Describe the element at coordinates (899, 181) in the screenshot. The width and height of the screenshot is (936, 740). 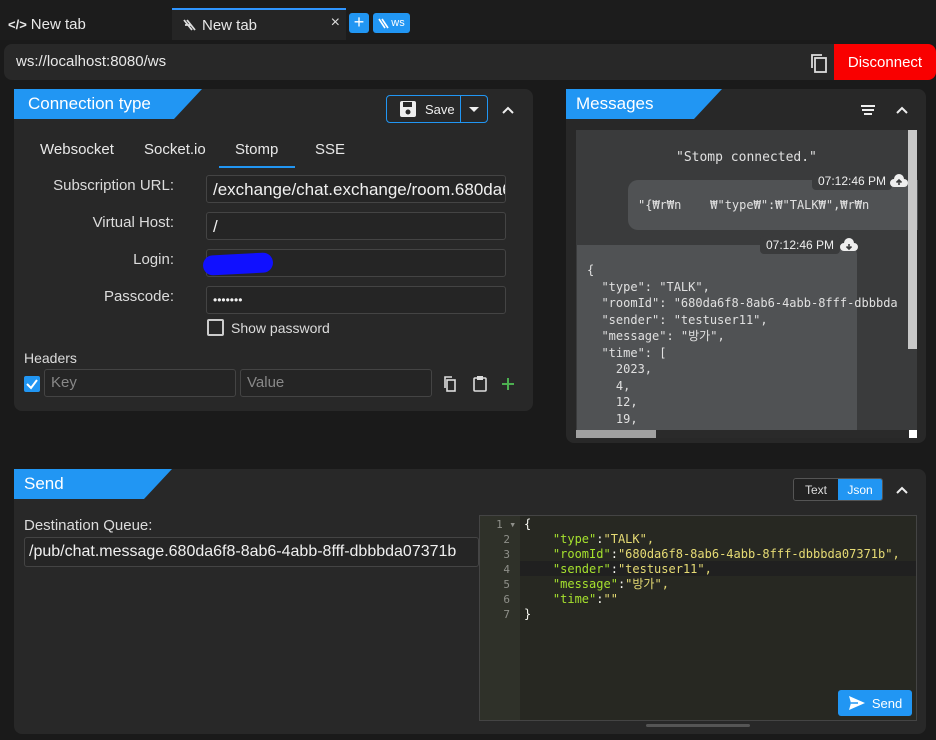
I see `cloud-upload-icon` at that location.